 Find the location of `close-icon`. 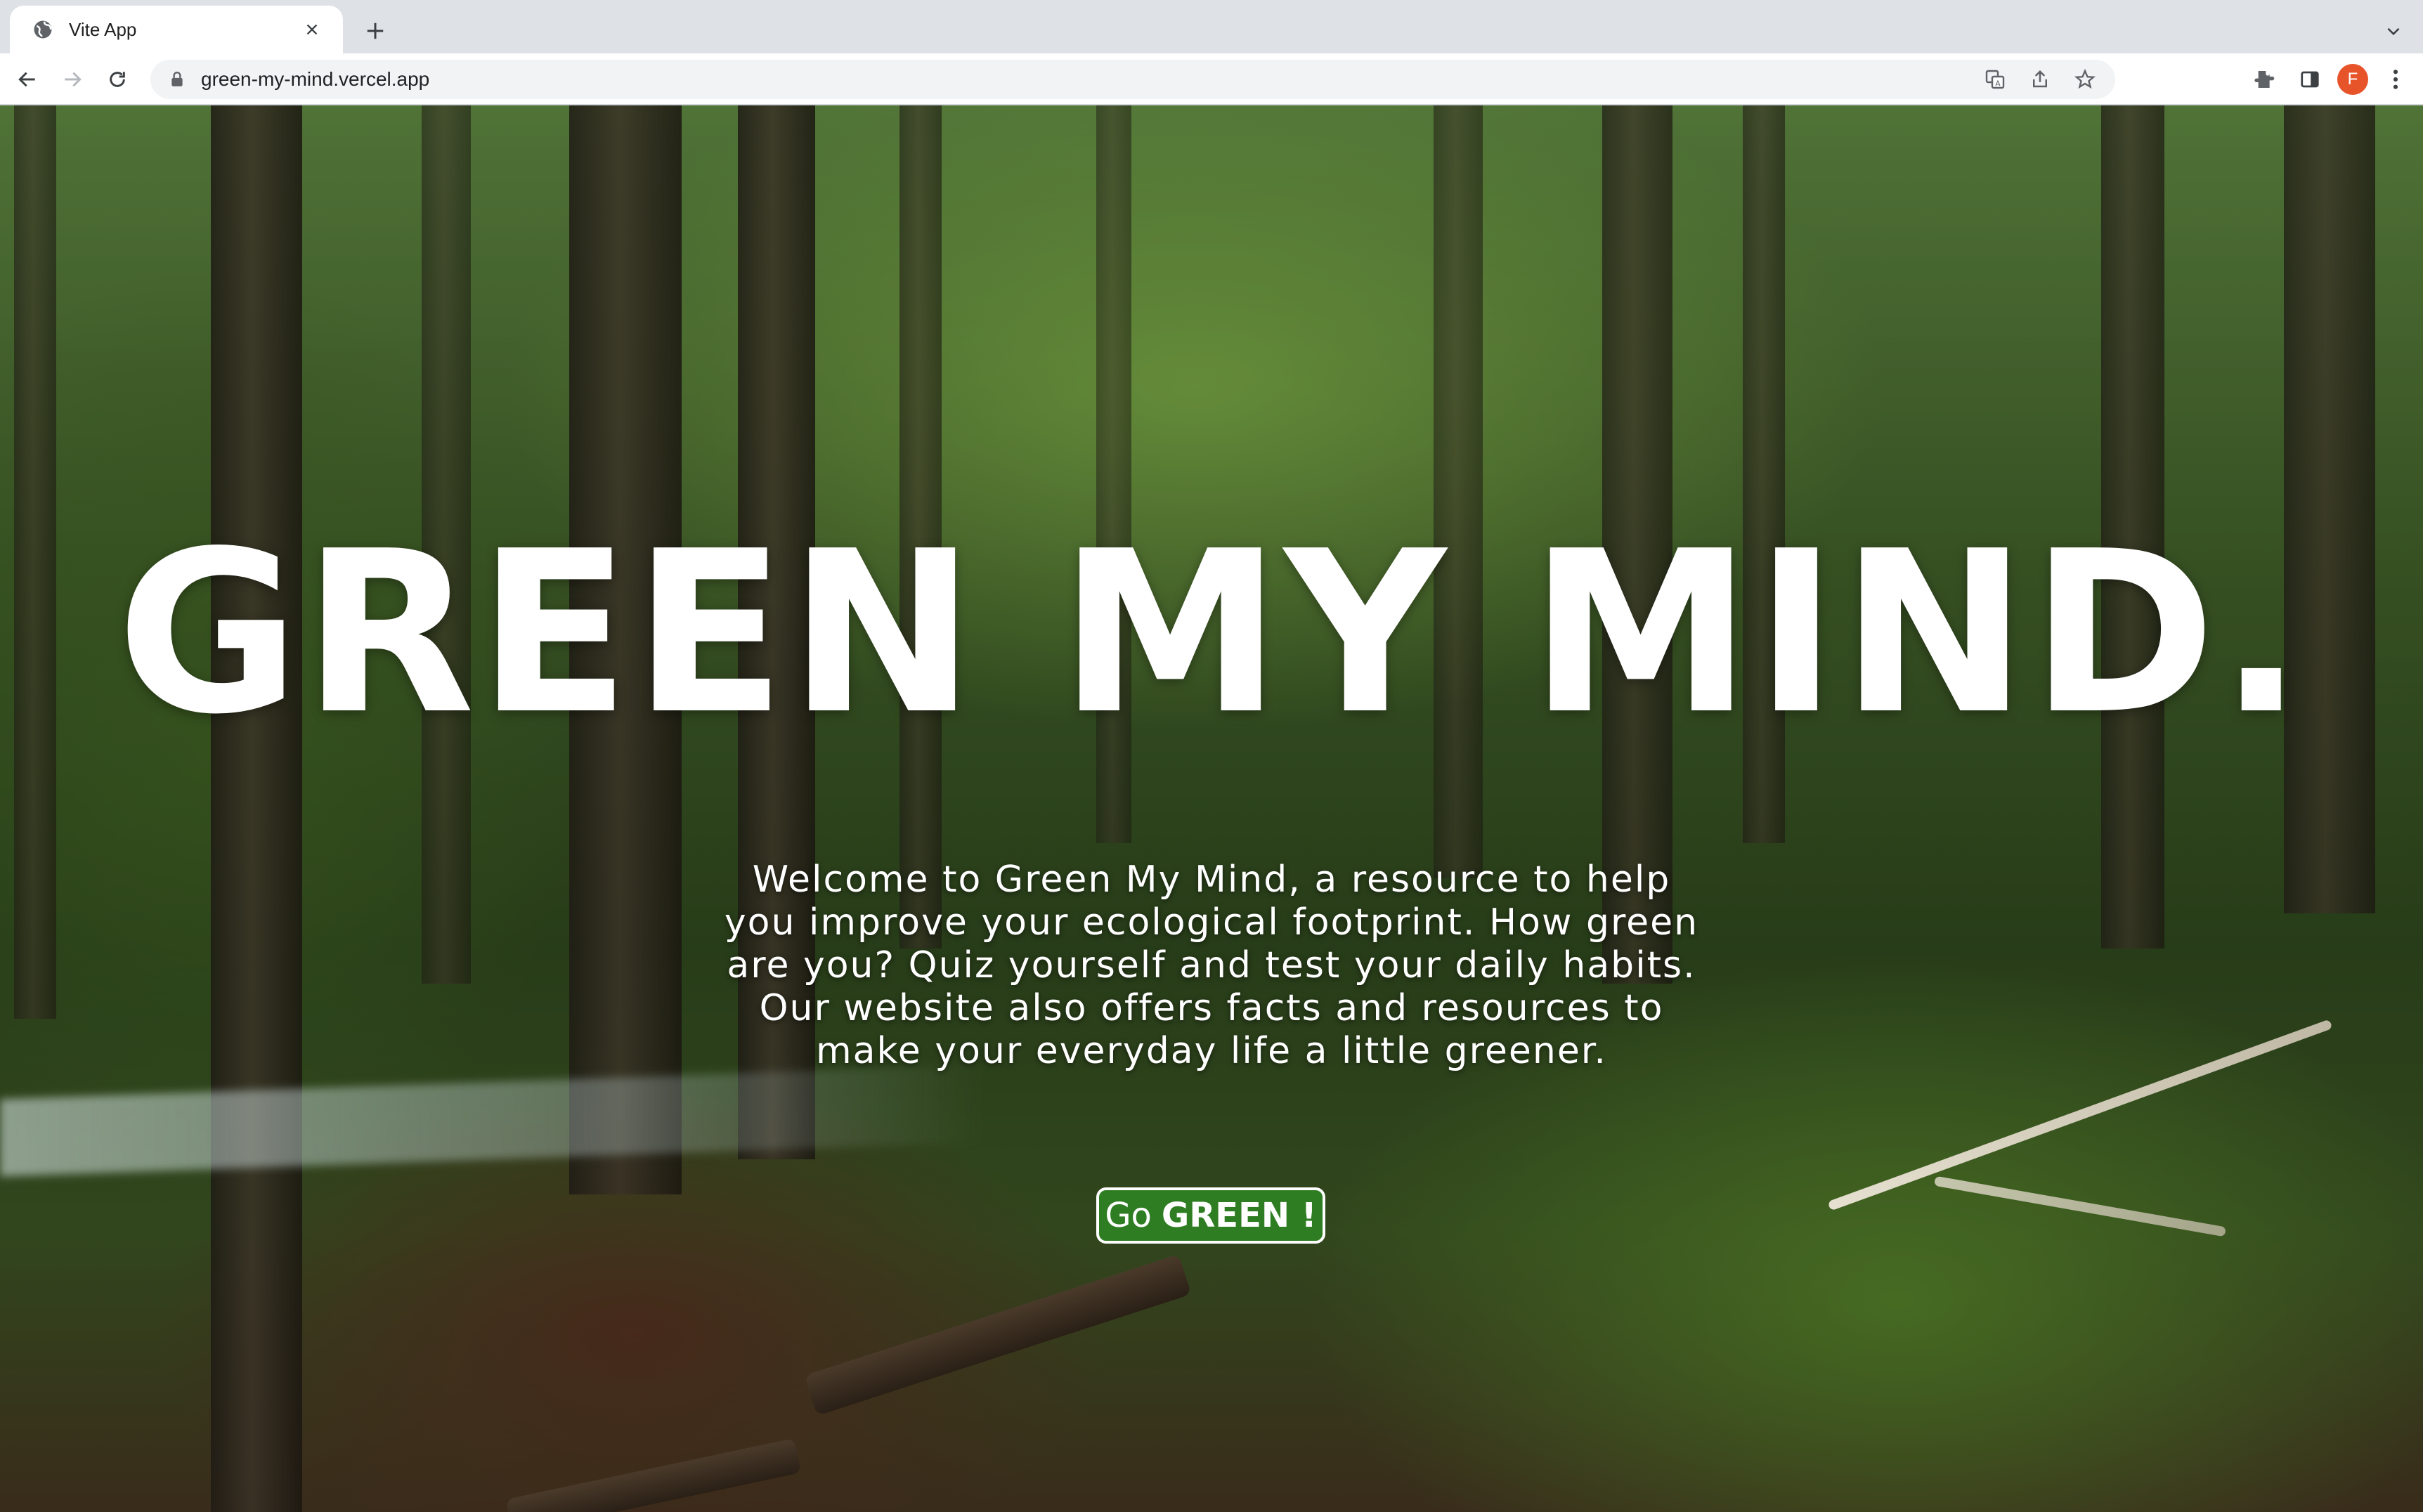

close-icon is located at coordinates (312, 30).